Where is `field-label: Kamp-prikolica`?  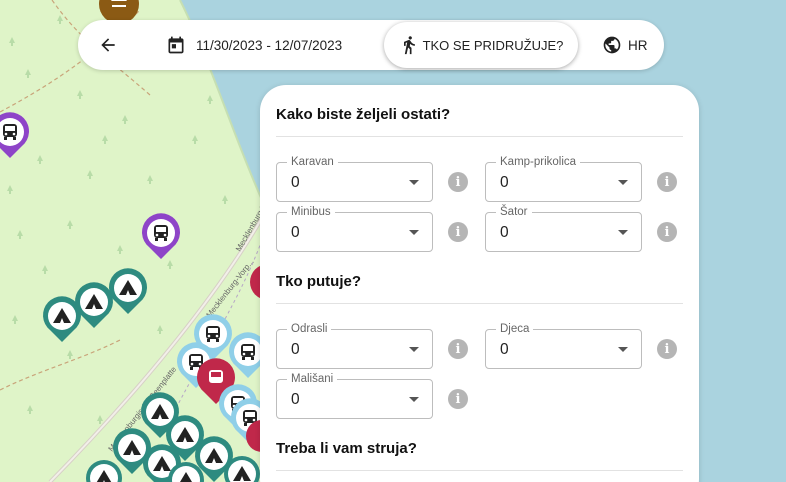
field-label: Kamp-prikolica is located at coordinates (538, 162).